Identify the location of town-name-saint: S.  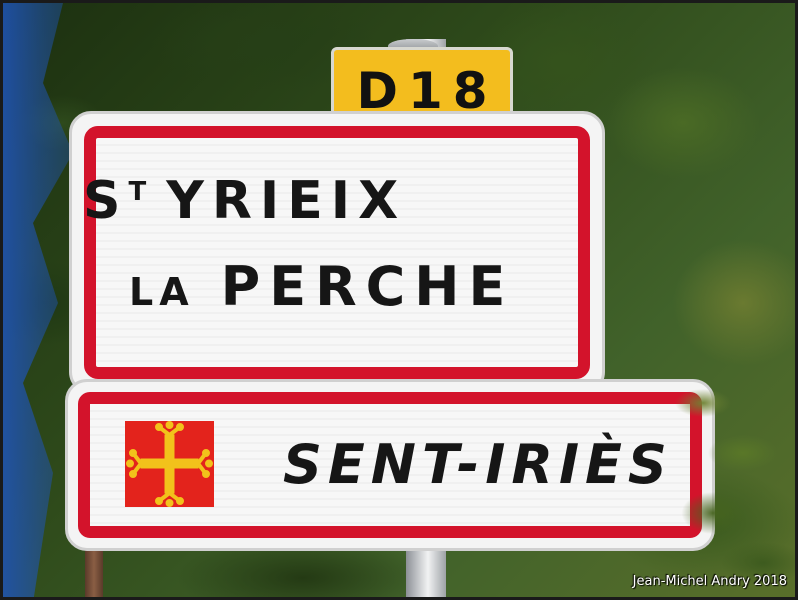
(106, 201).